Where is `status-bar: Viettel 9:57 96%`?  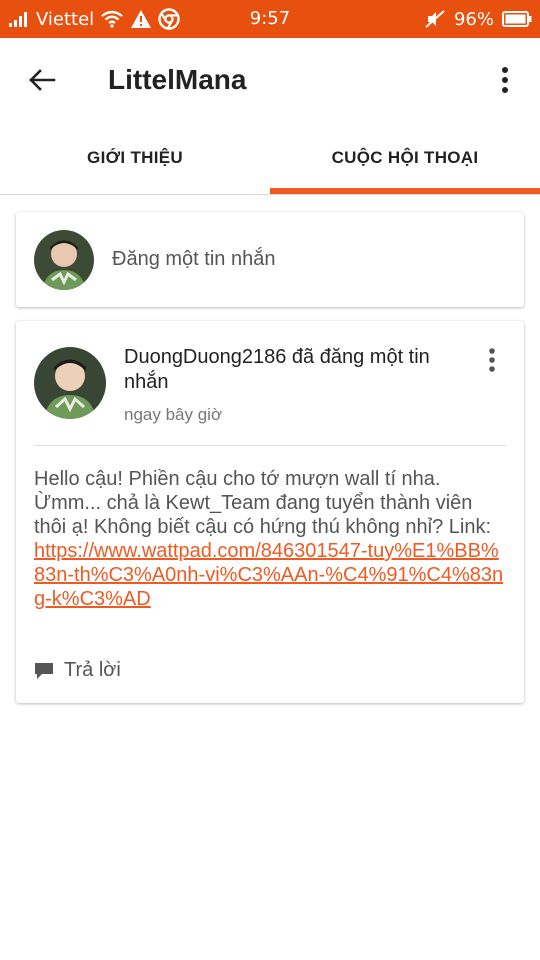 status-bar: Viettel 9:57 96% is located at coordinates (270, 19).